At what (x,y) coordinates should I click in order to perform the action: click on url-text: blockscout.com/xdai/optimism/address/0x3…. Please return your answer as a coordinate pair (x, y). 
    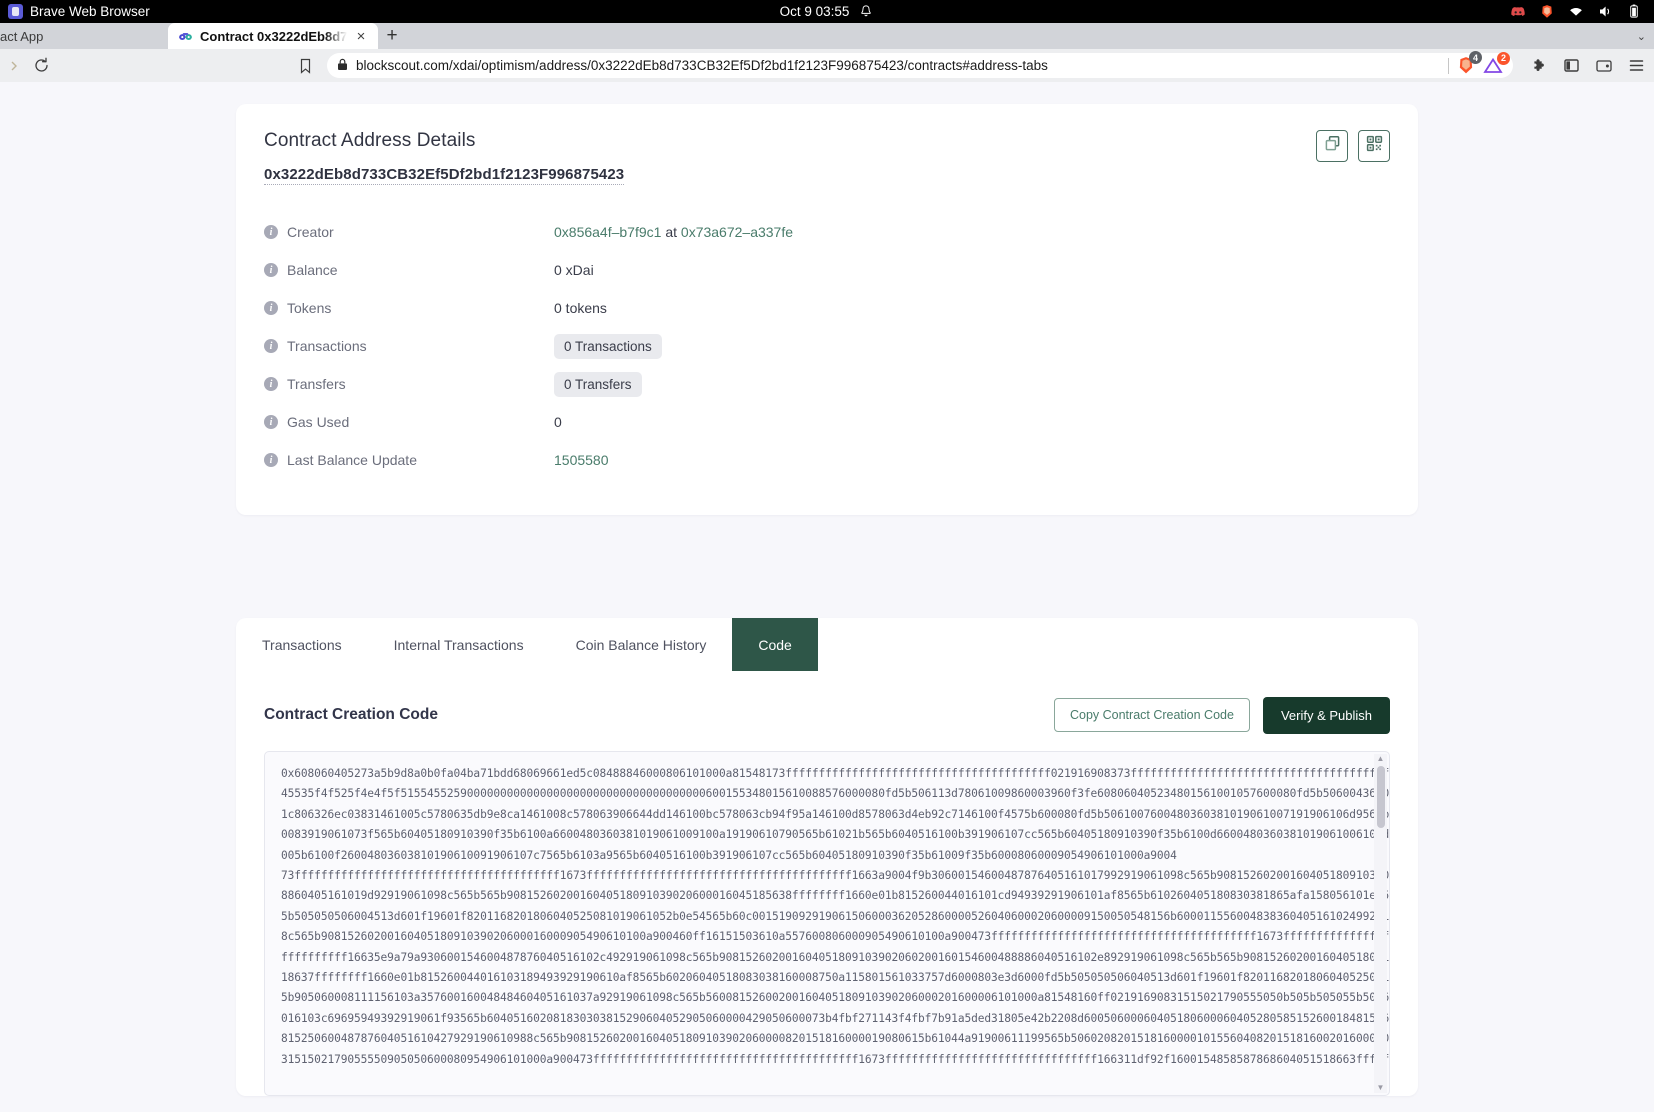
    Looking at the image, I should click on (702, 65).